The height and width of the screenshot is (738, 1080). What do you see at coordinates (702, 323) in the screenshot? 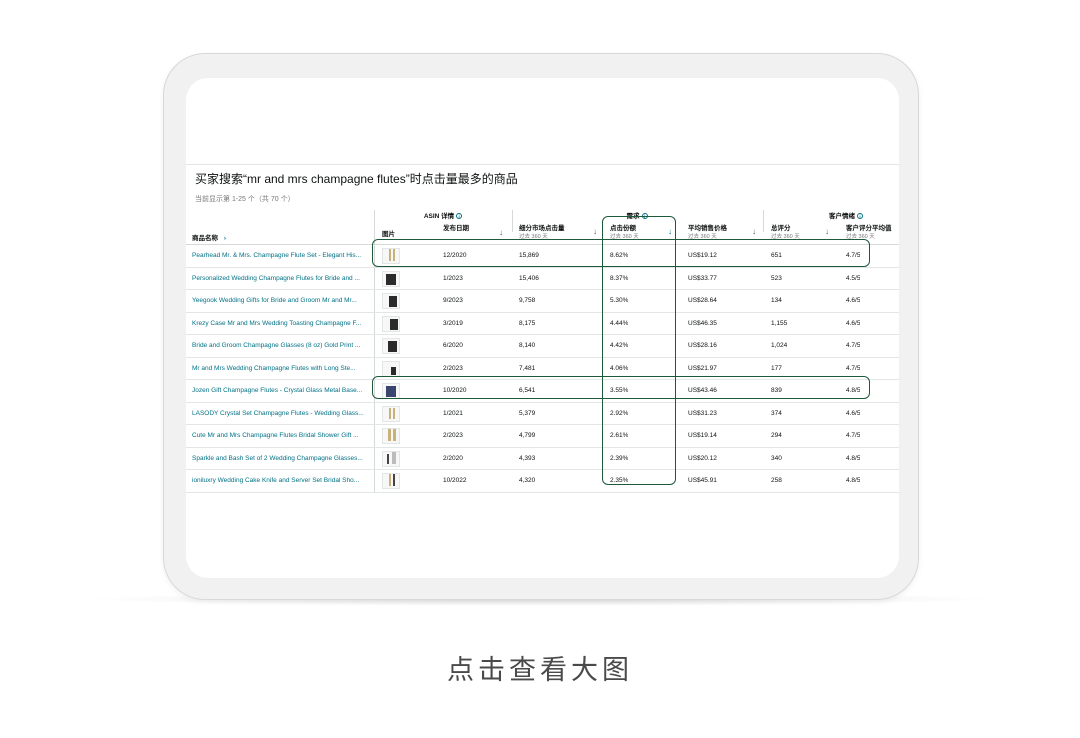
I see `avg-price: US$46.35` at bounding box center [702, 323].